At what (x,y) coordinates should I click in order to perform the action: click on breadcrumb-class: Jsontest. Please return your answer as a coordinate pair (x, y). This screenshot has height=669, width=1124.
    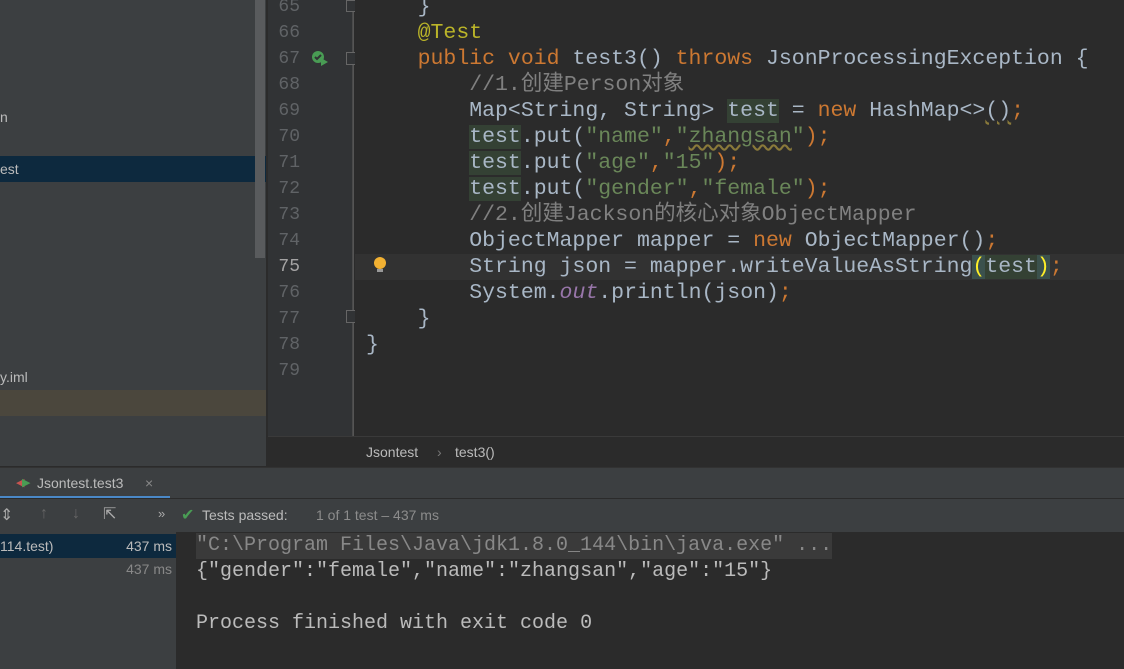
    Looking at the image, I should click on (392, 452).